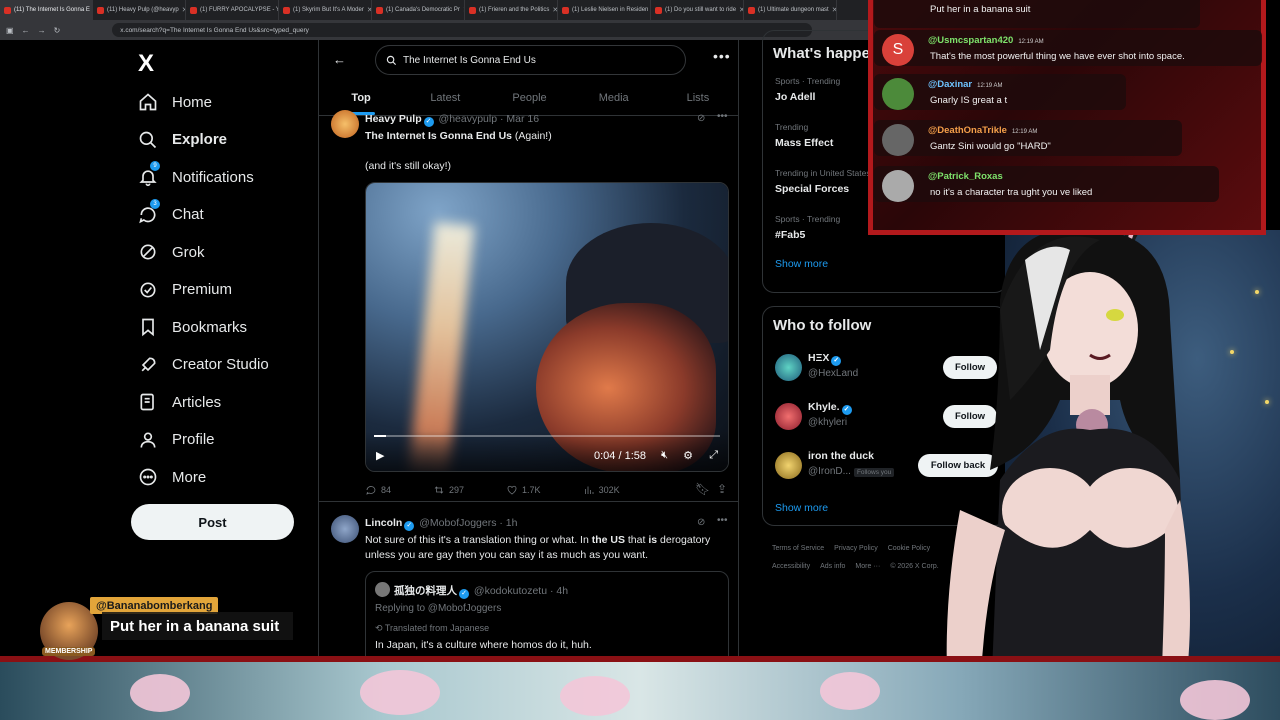 The height and width of the screenshot is (720, 1280). I want to click on browser-tab: (1) Ultimate dungeon mast ✕, so click(790, 10).